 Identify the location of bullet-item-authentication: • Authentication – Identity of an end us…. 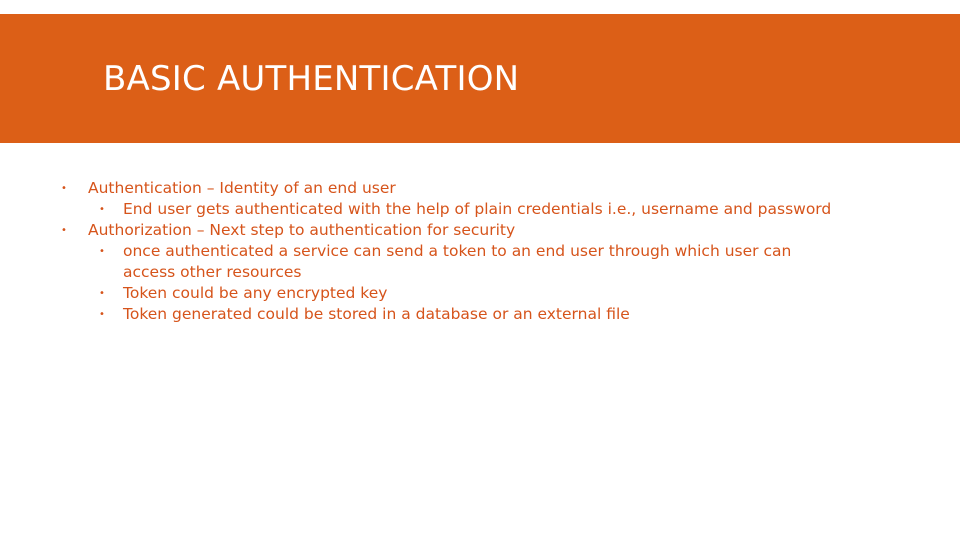
(460, 188).